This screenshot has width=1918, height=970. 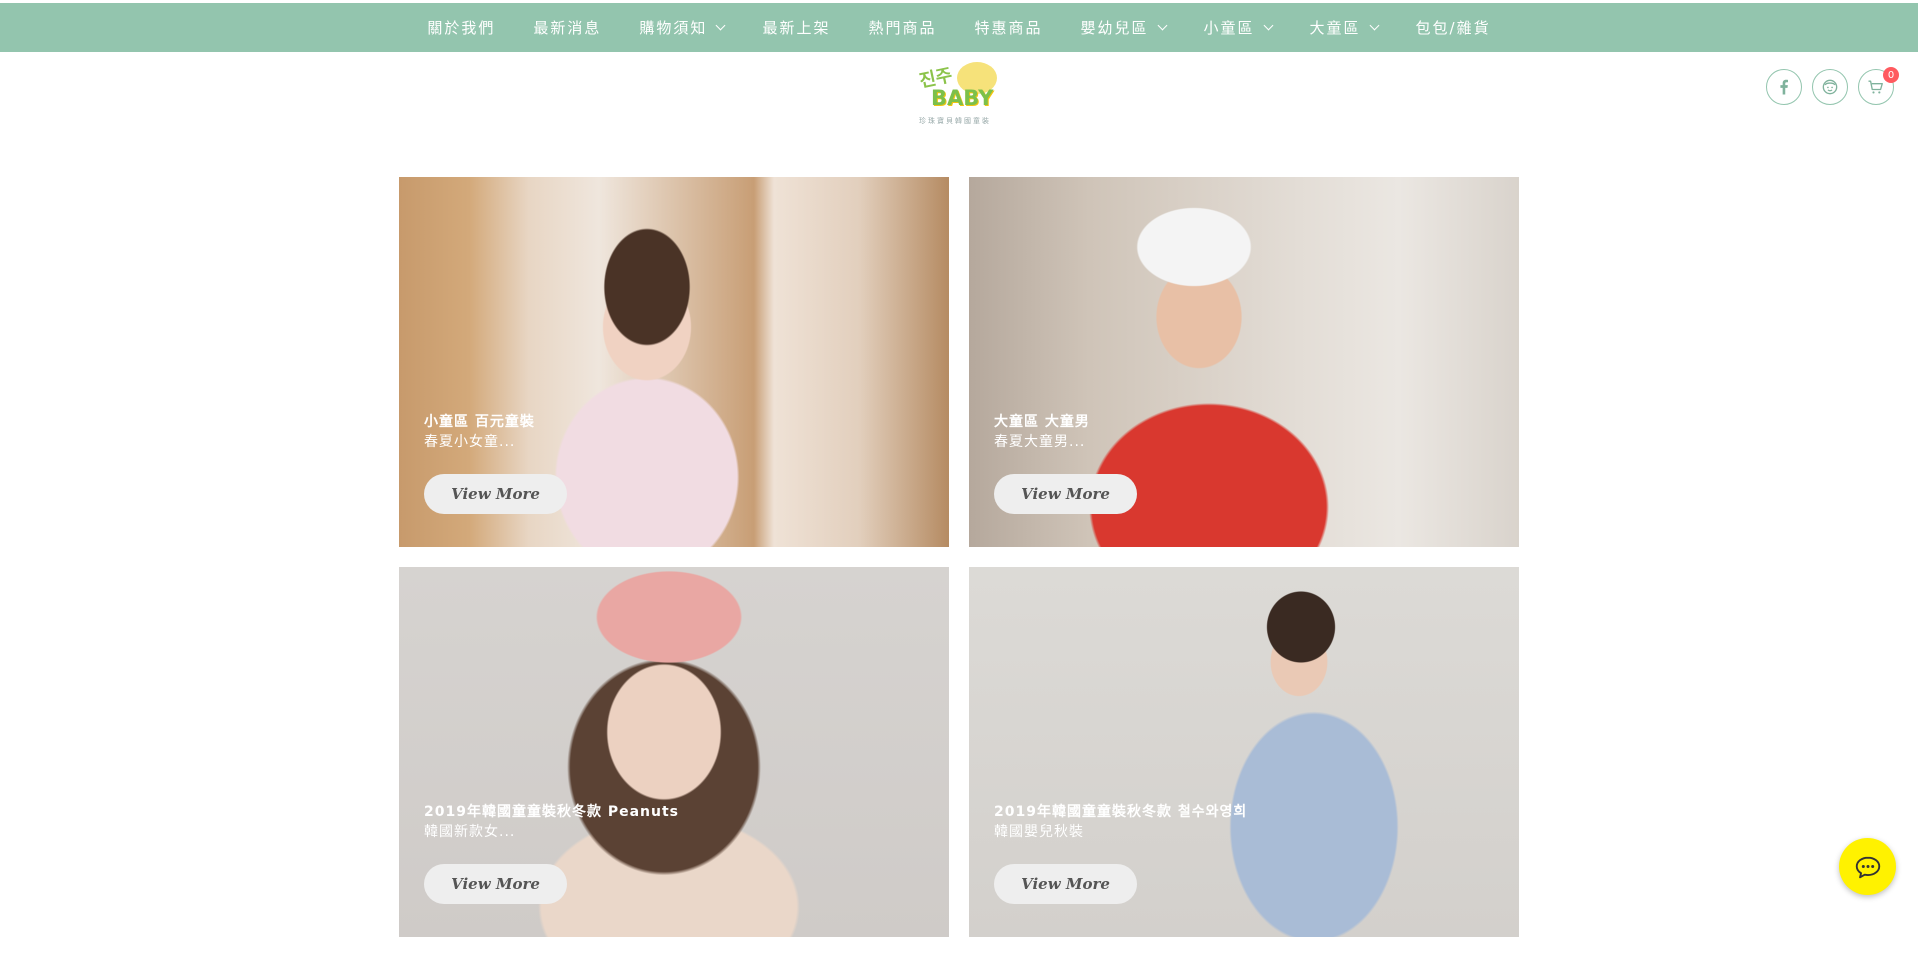 What do you see at coordinates (1122, 27) in the screenshot?
I see `nav-item-baby: 嬰幼兒區` at bounding box center [1122, 27].